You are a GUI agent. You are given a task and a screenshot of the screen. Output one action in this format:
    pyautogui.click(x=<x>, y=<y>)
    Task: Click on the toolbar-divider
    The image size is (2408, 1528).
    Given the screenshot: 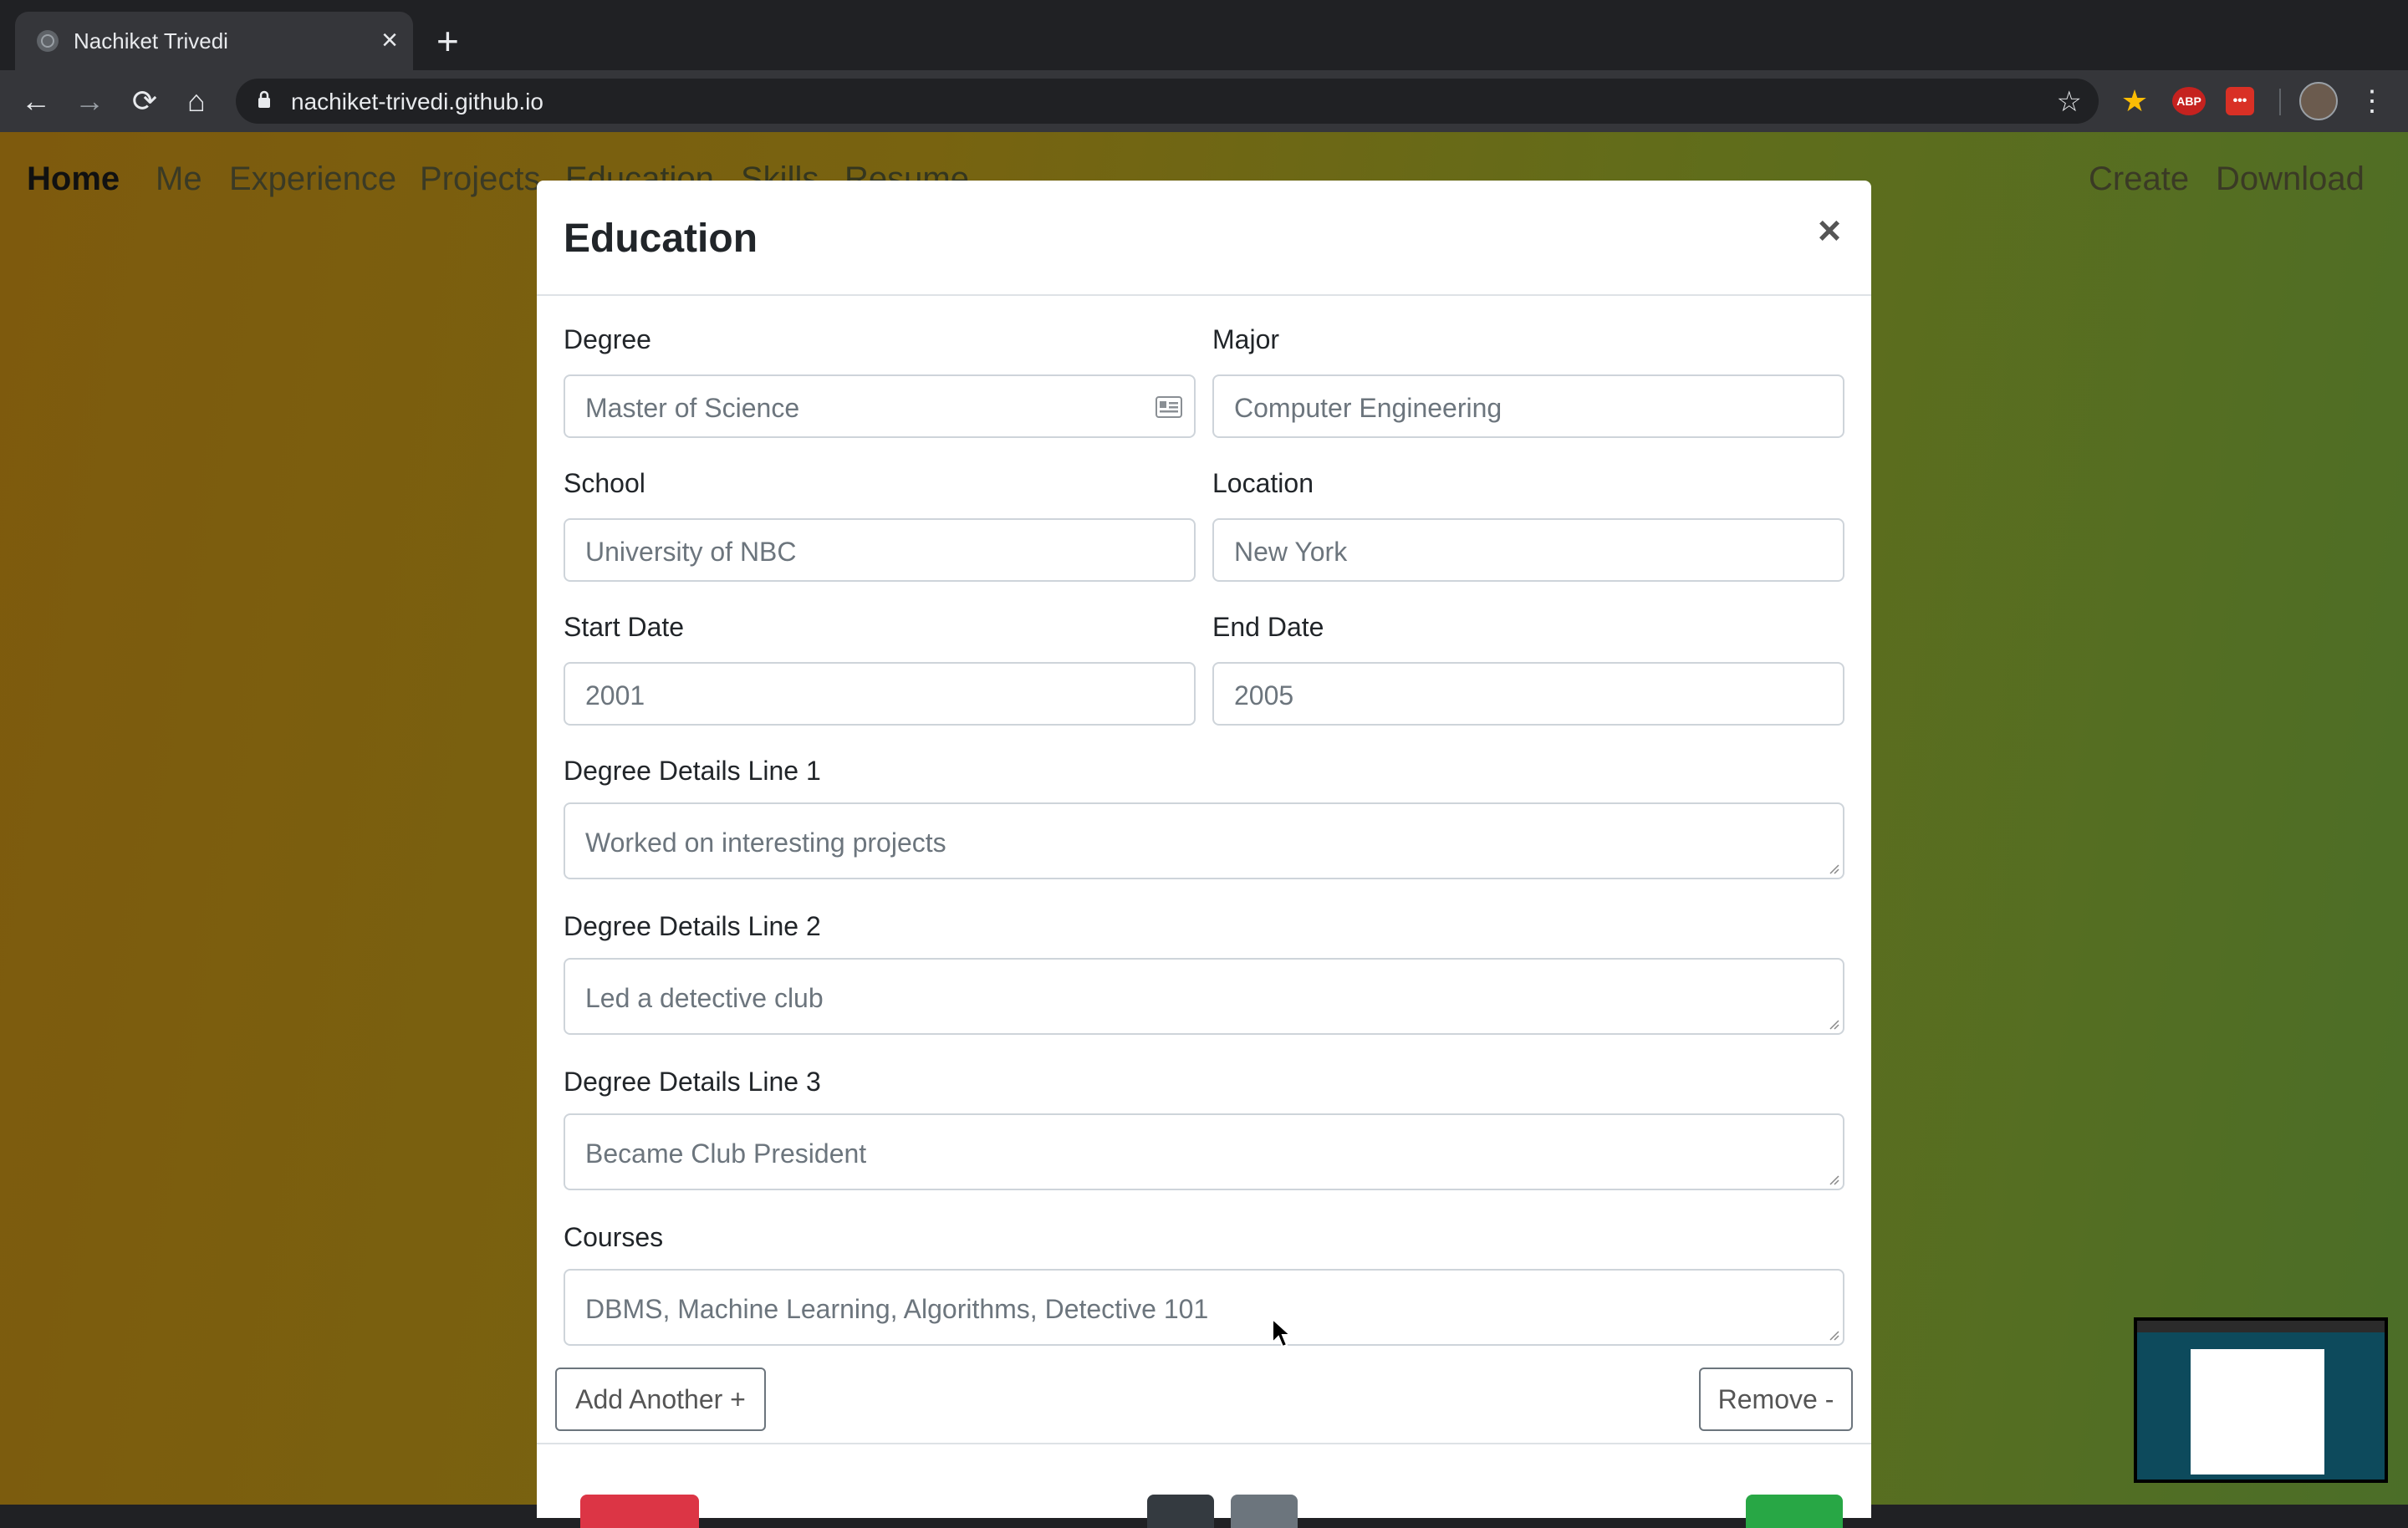 What is the action you would take?
    pyautogui.click(x=2280, y=102)
    